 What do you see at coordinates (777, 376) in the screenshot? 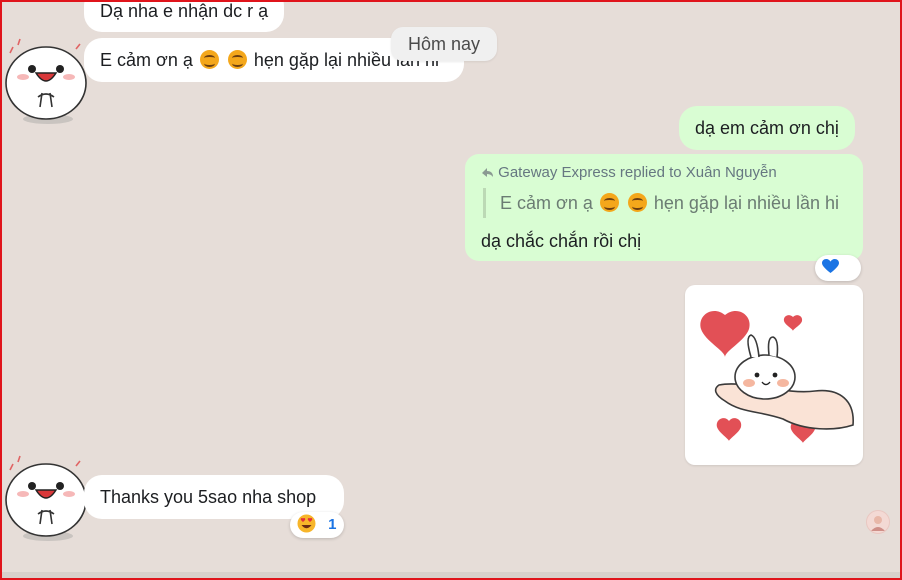
I see `bunny-hearts-sticker` at bounding box center [777, 376].